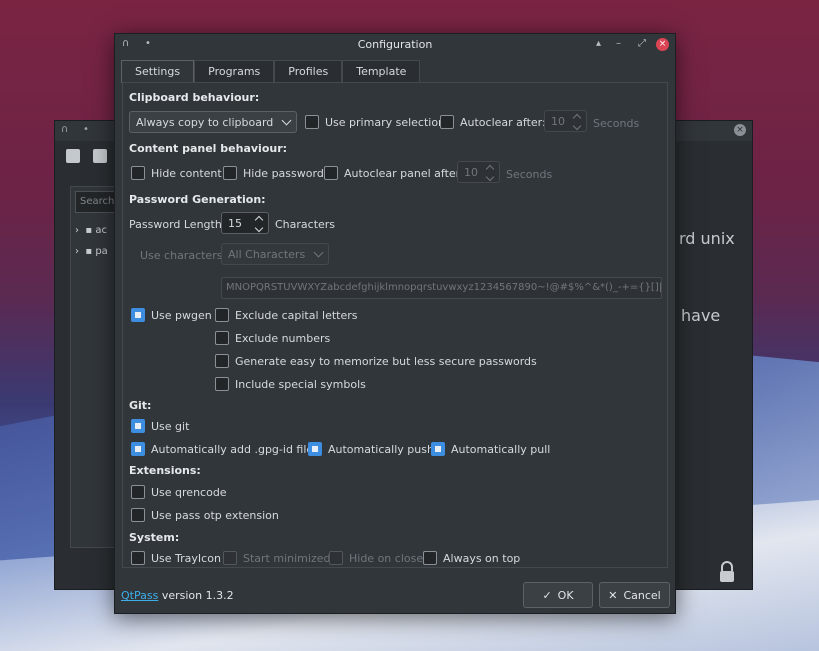 This screenshot has height=651, width=819. Describe the element at coordinates (138, 426) in the screenshot. I see `use-git-checkbox` at that location.